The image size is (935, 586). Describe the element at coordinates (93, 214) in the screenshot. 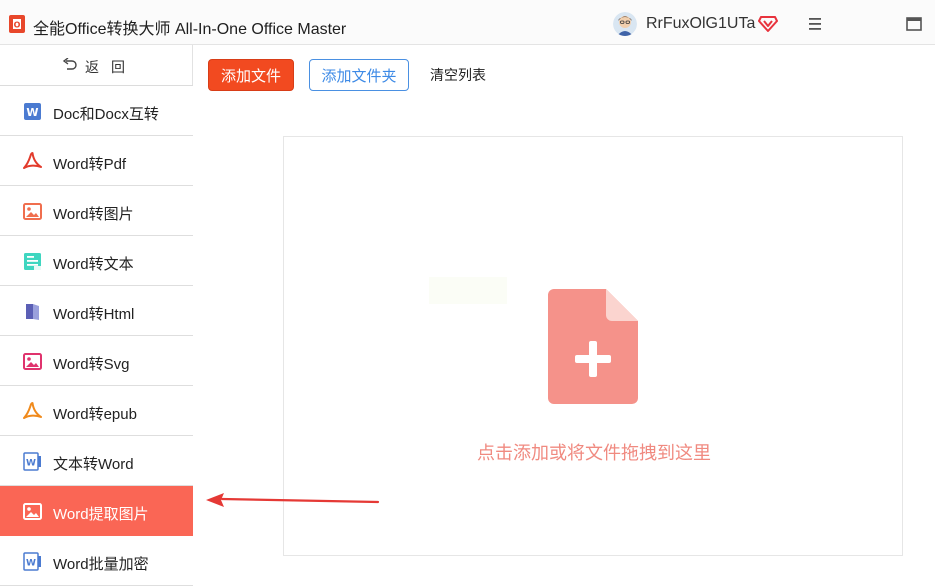

I see `sidebar-item-label: Word转图片` at that location.